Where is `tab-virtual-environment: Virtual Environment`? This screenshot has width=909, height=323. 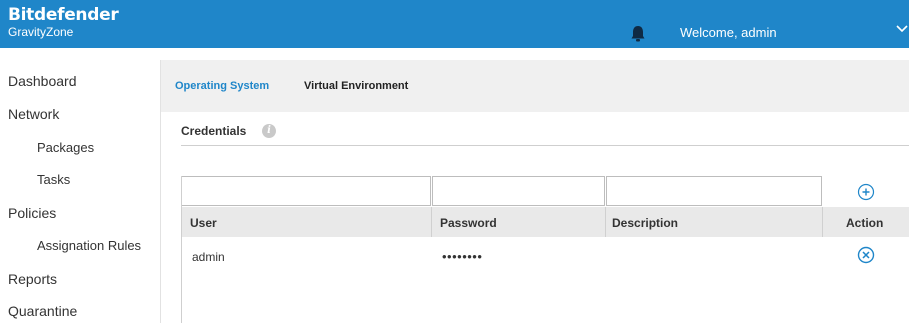 tab-virtual-environment: Virtual Environment is located at coordinates (356, 86).